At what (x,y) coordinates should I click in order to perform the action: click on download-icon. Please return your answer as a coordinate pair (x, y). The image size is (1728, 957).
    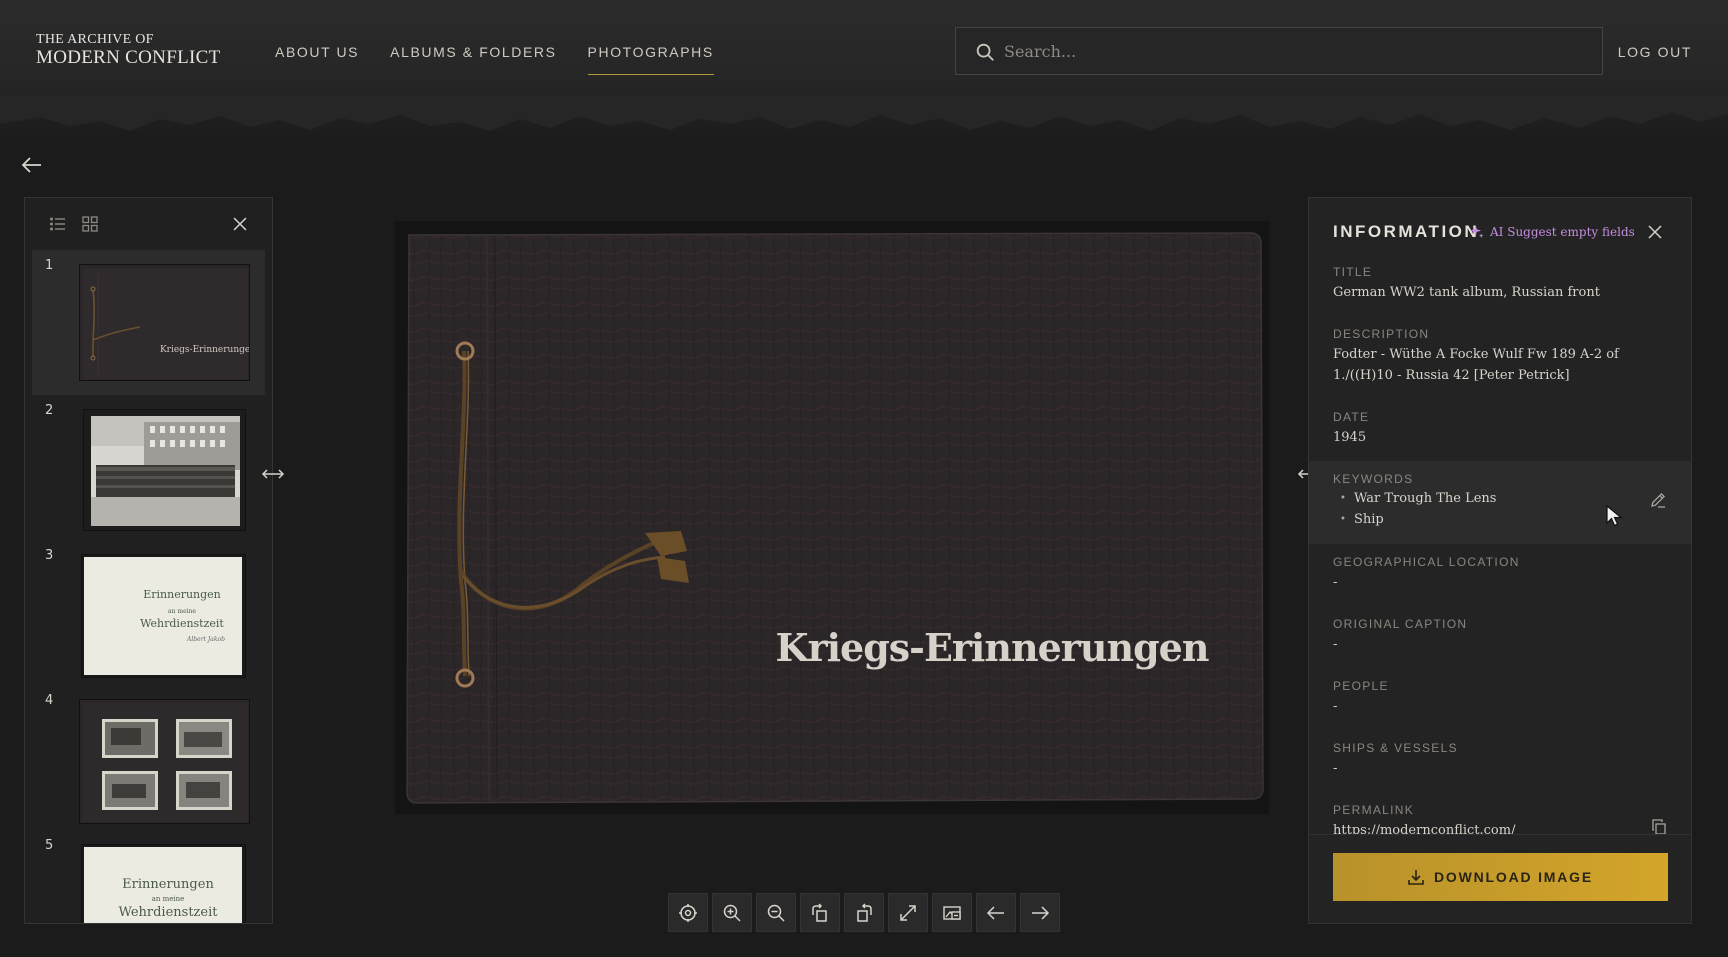
    Looking at the image, I should click on (1416, 877).